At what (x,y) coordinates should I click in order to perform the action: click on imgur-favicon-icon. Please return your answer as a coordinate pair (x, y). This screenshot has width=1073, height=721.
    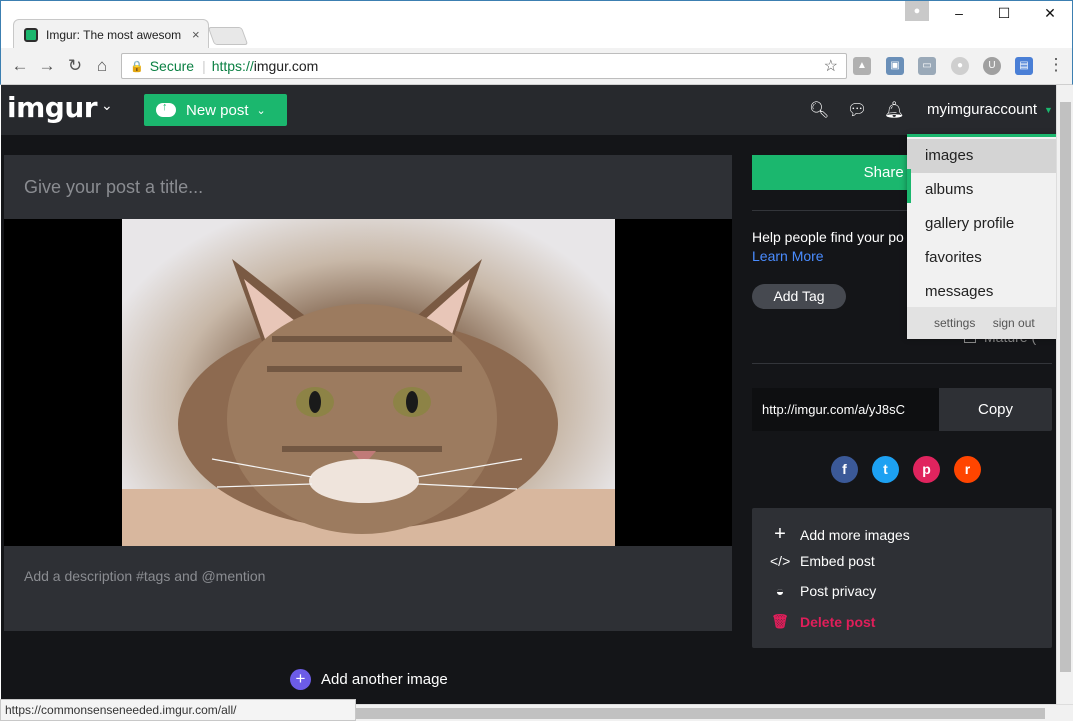
    Looking at the image, I should click on (31, 34).